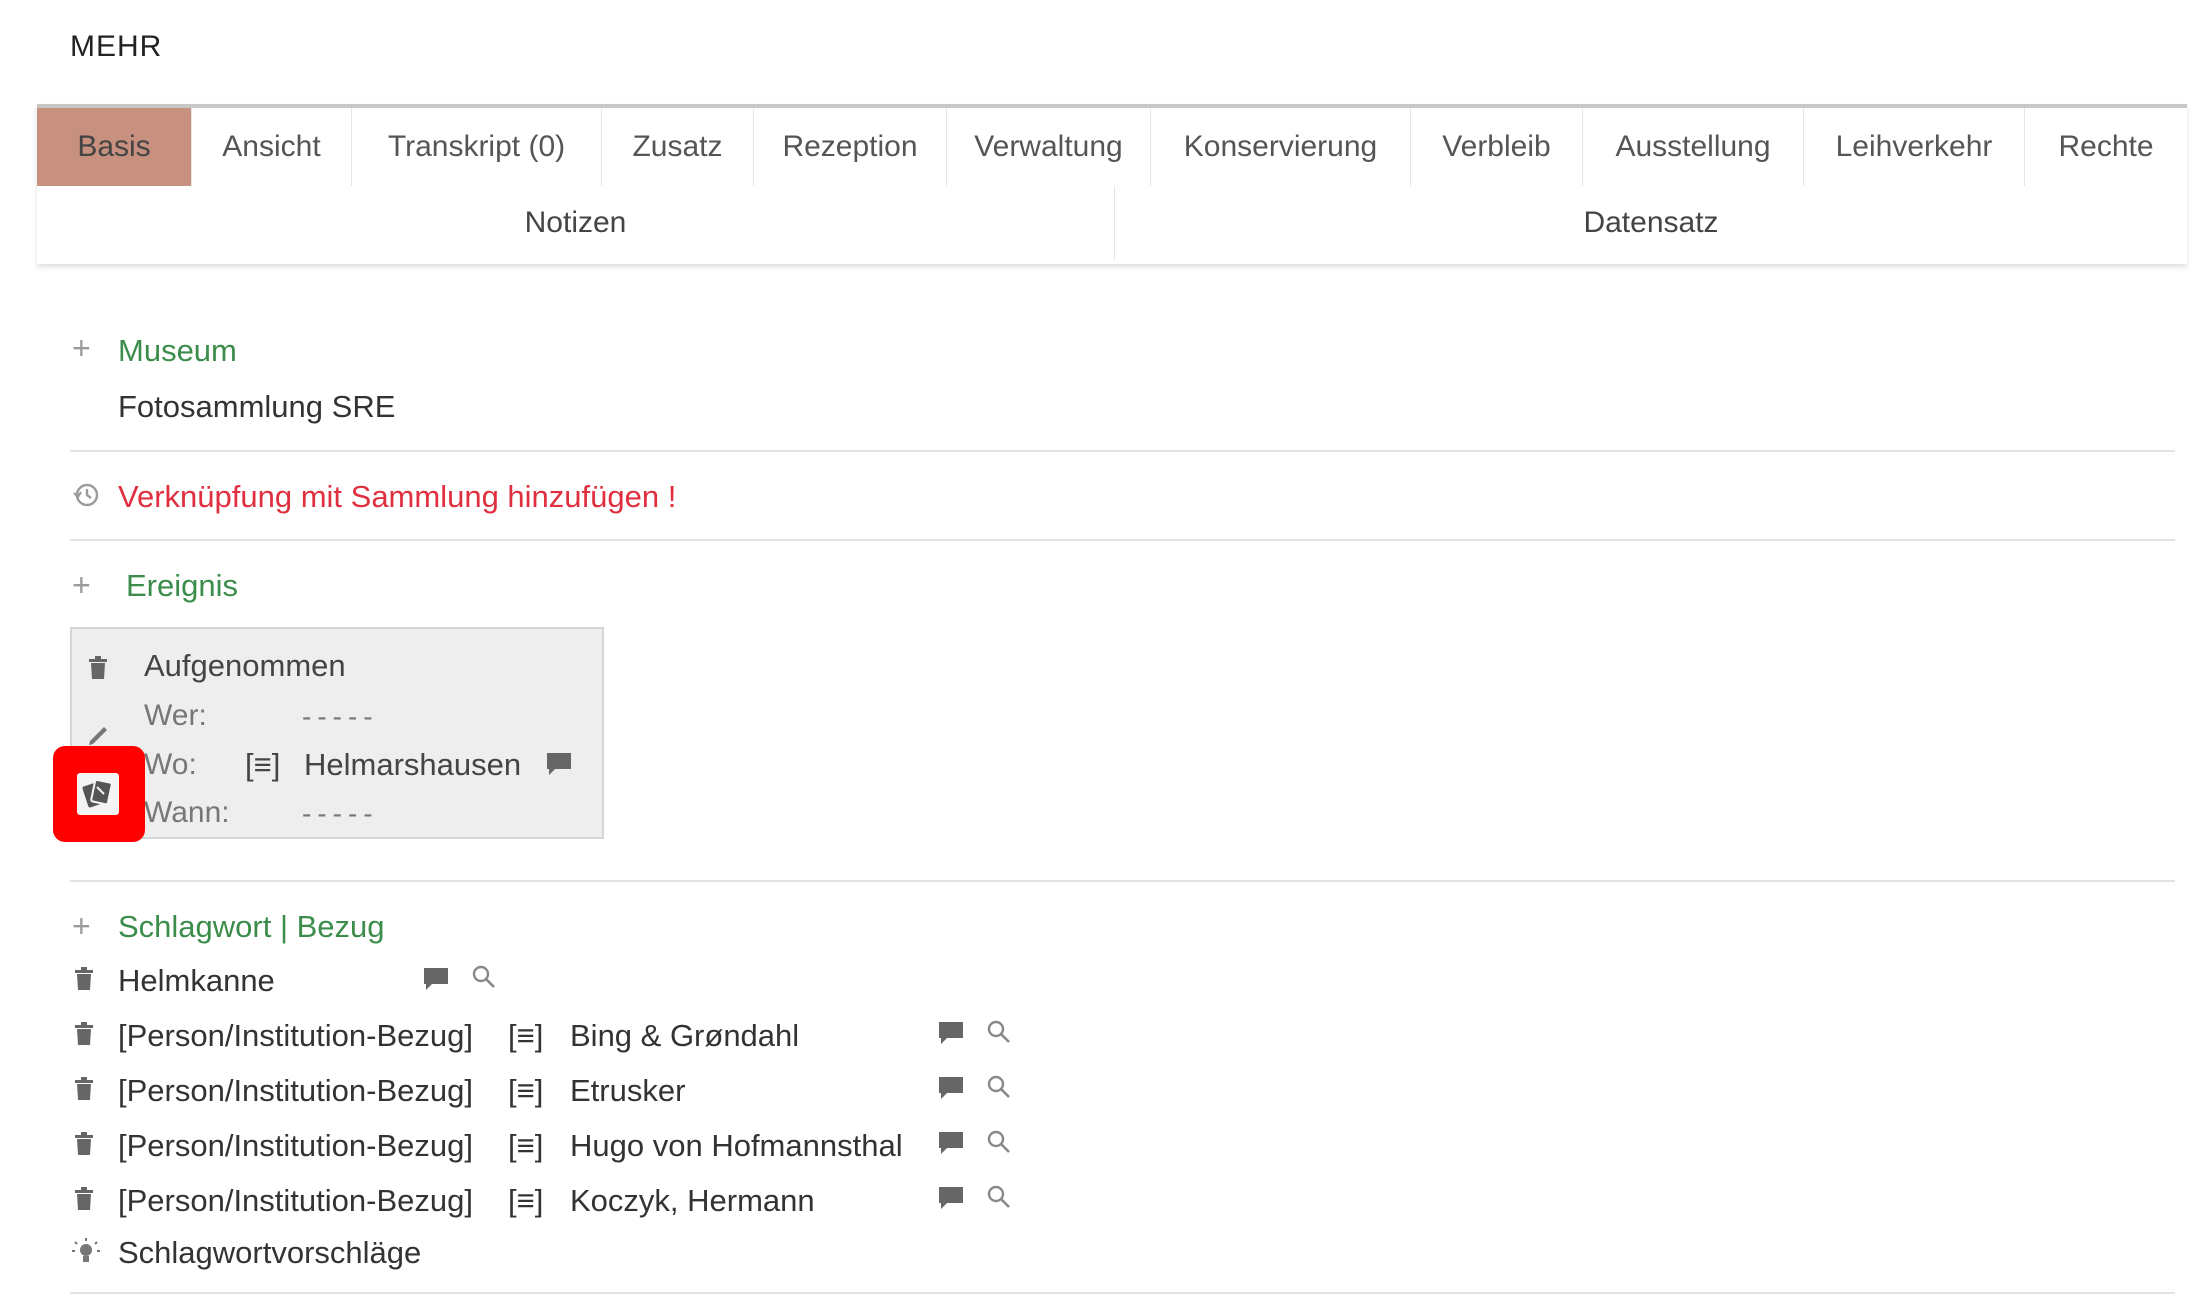  What do you see at coordinates (269, 1253) in the screenshot?
I see `schlagwort-suggestions-link: Schlagwortvorschläge` at bounding box center [269, 1253].